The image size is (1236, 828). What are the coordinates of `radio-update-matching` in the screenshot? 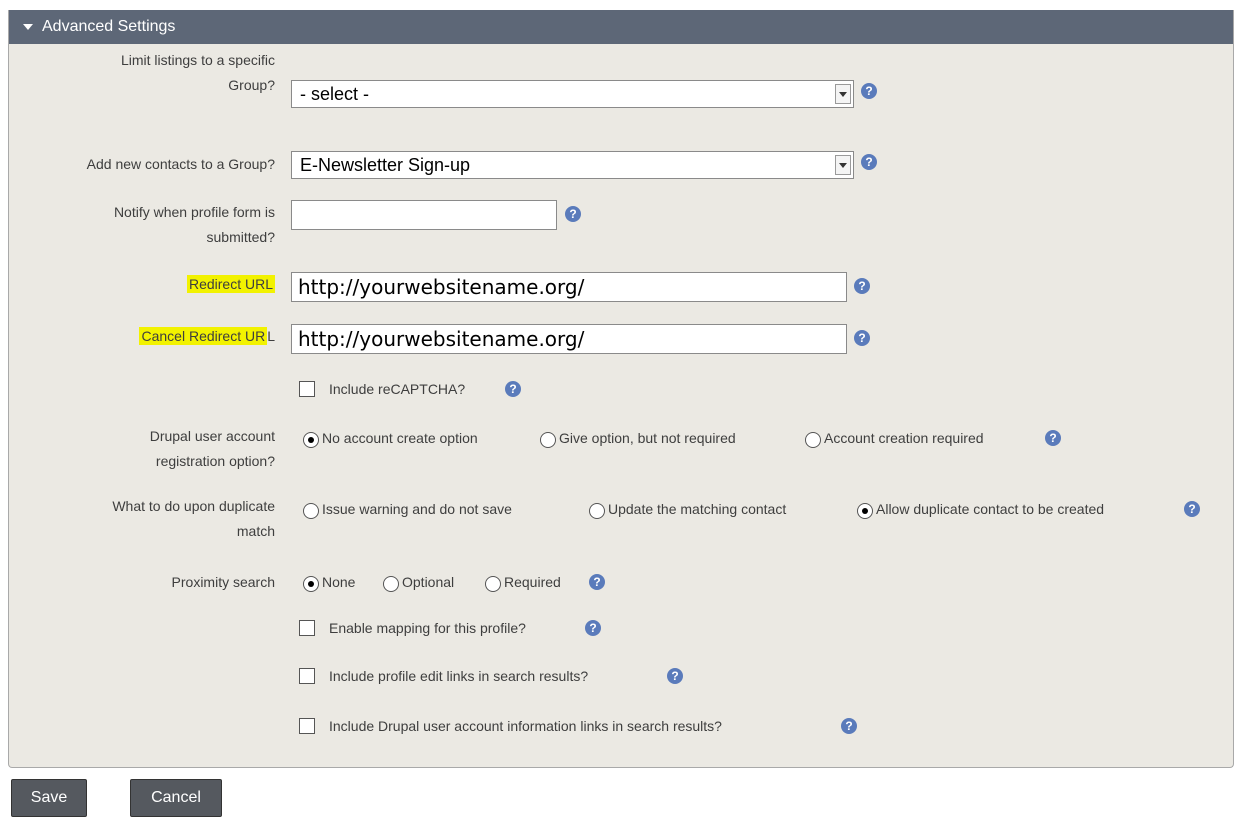 It's located at (597, 511).